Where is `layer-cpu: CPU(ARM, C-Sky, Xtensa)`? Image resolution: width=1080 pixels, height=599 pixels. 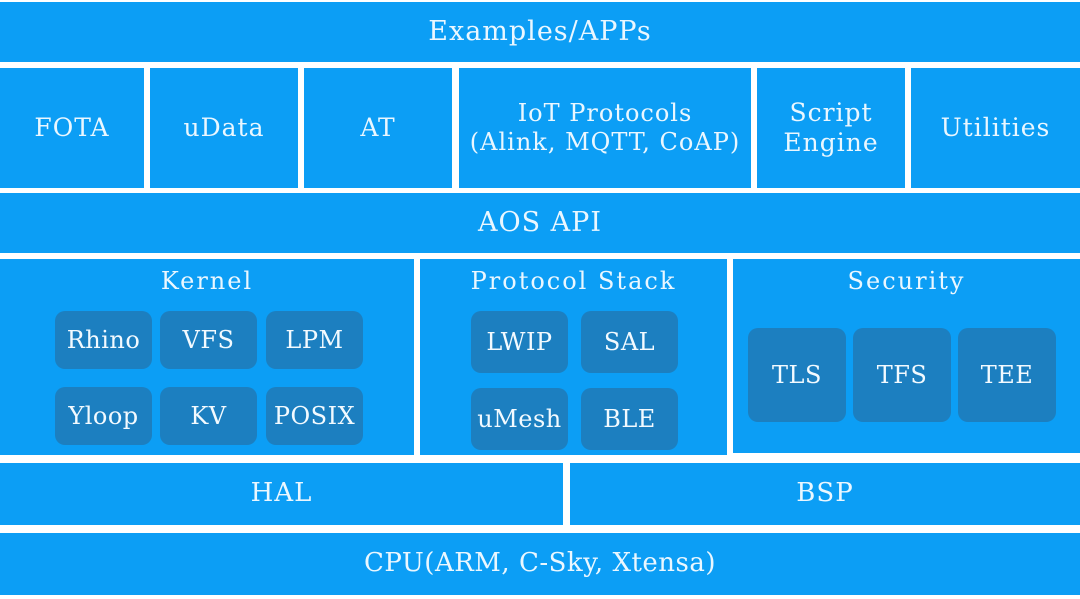
layer-cpu: CPU(ARM, C-Sky, Xtensa) is located at coordinates (540, 564).